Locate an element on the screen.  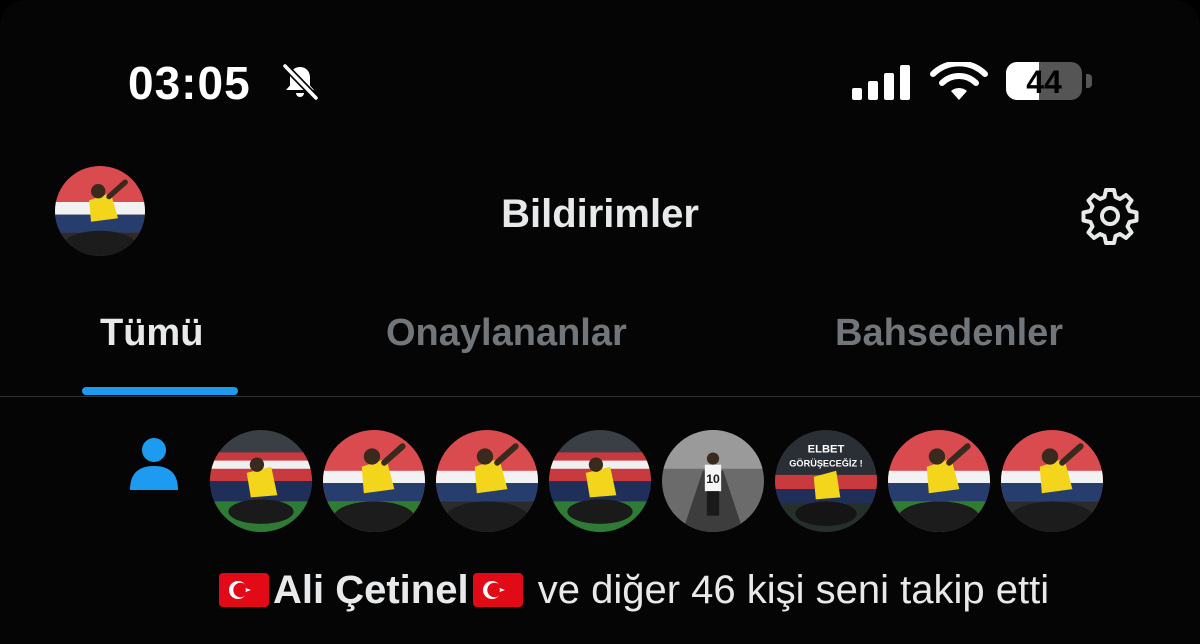
battery-percentage: 44 is located at coordinates (1044, 82).